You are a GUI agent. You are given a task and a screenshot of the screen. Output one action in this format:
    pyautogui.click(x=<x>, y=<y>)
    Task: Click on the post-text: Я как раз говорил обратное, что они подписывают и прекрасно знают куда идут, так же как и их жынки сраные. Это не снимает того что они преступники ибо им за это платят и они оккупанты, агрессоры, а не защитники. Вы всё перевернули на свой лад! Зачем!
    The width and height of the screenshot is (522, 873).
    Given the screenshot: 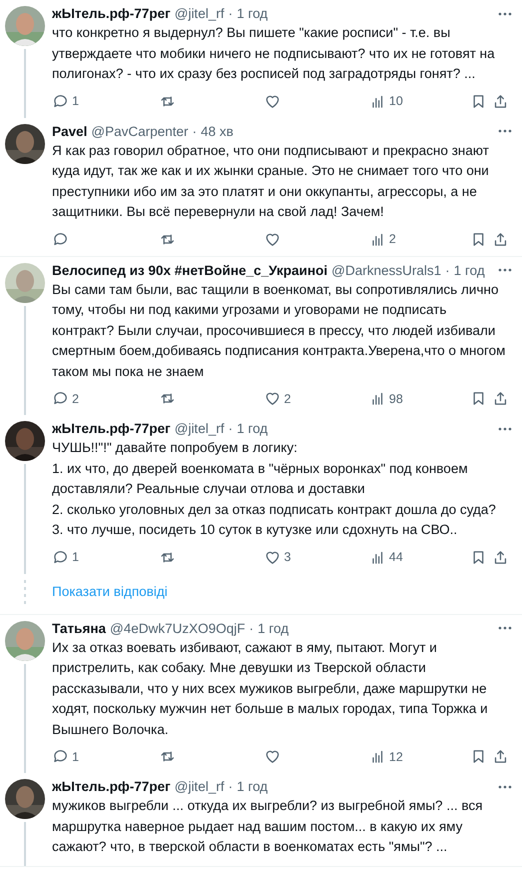 What is the action you would take?
    pyautogui.click(x=271, y=181)
    